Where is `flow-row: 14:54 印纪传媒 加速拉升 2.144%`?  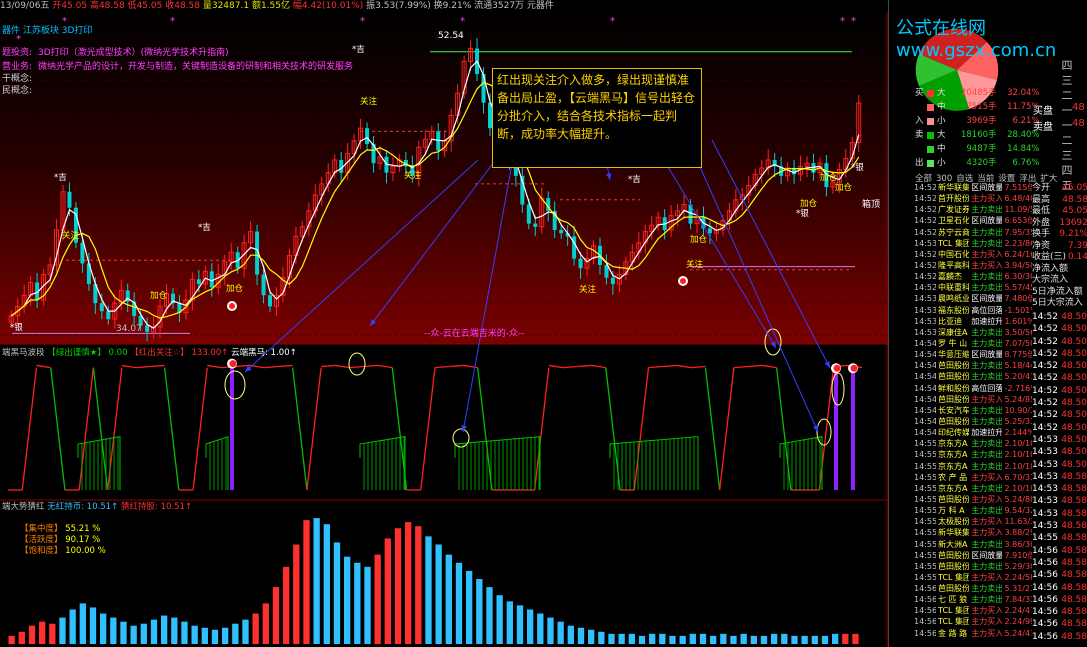 flow-row: 14:54 印纪传媒 加速拉升 2.144% is located at coordinates (973, 433).